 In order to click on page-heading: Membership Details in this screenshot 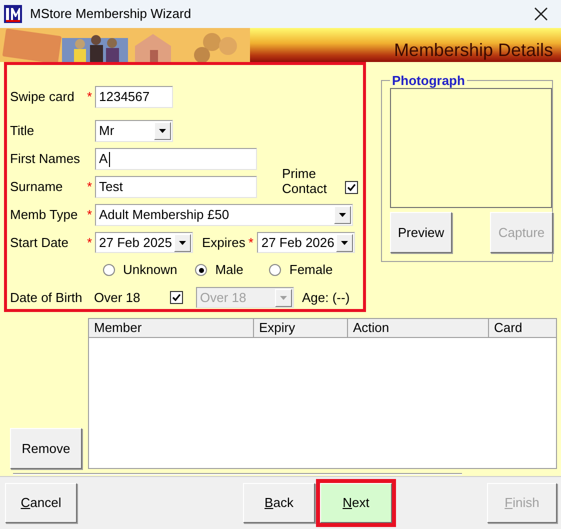, I will do `click(473, 50)`.